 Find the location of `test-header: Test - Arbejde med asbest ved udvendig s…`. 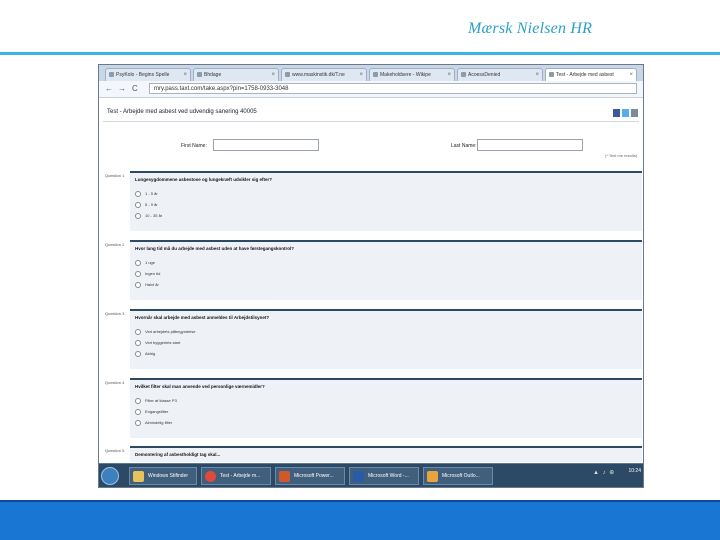

test-header: Test - Arbejde med asbest ved udvendig s… is located at coordinates (371, 114).